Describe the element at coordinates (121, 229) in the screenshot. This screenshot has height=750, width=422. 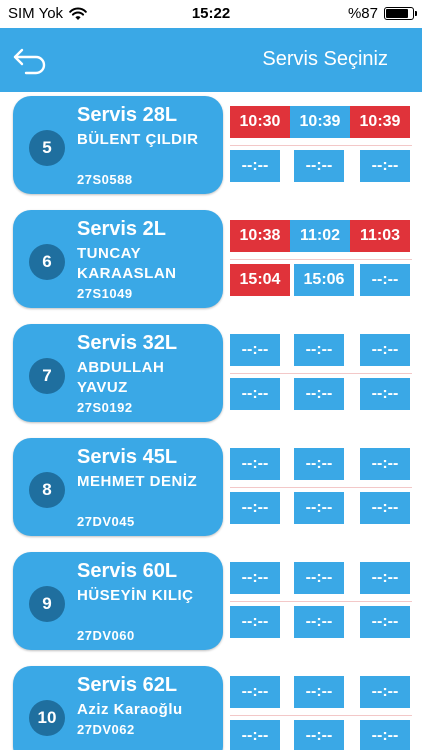
I see `service-title: Servis 2L` at that location.